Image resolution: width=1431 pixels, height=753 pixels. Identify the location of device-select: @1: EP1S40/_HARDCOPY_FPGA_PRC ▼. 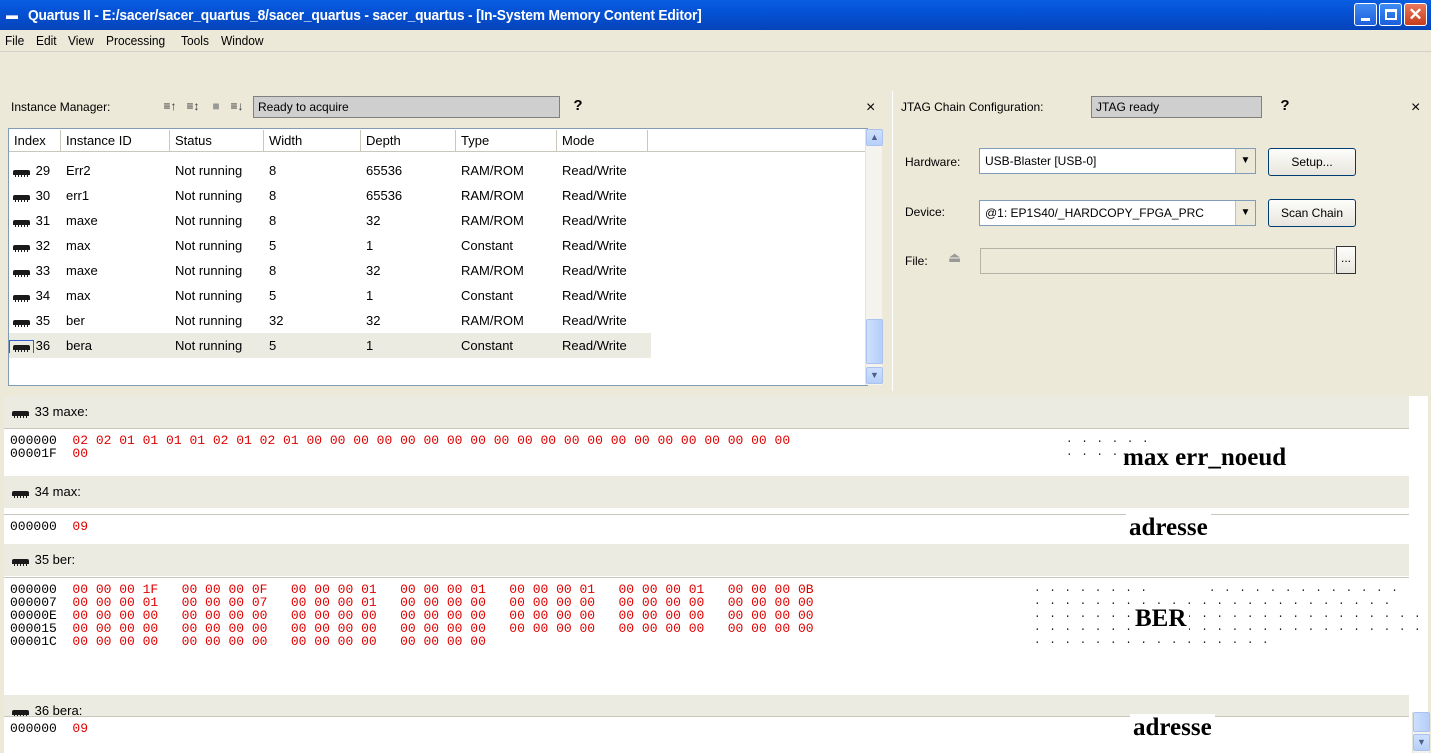
(1117, 213).